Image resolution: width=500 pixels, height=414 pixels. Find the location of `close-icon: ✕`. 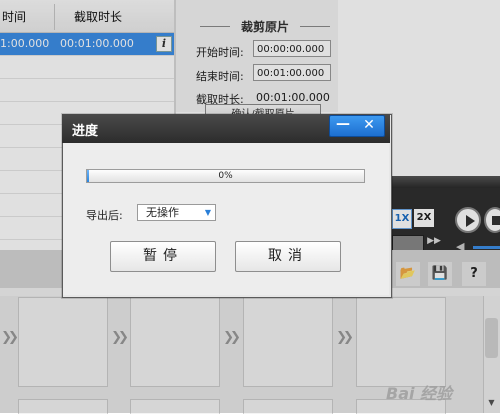

close-icon: ✕ is located at coordinates (369, 125).